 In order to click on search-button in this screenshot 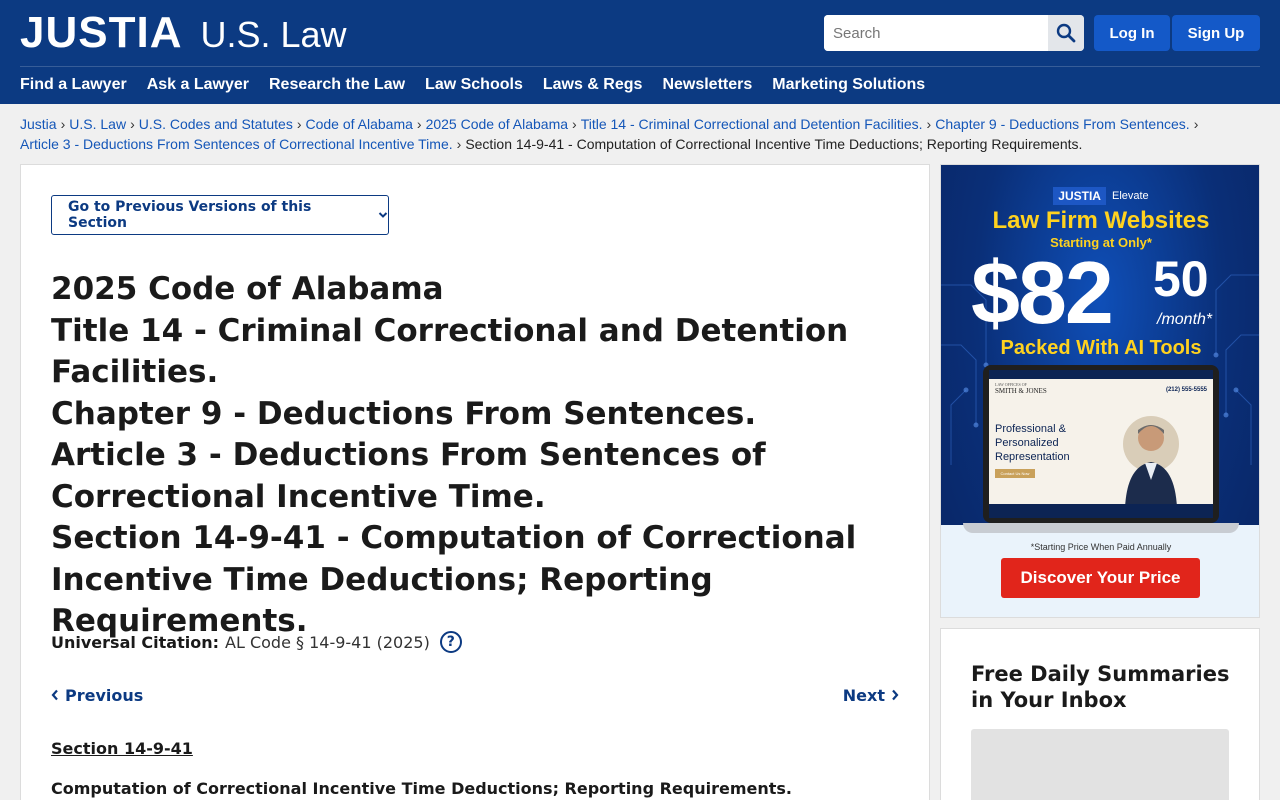, I will do `click(1066, 33)`.